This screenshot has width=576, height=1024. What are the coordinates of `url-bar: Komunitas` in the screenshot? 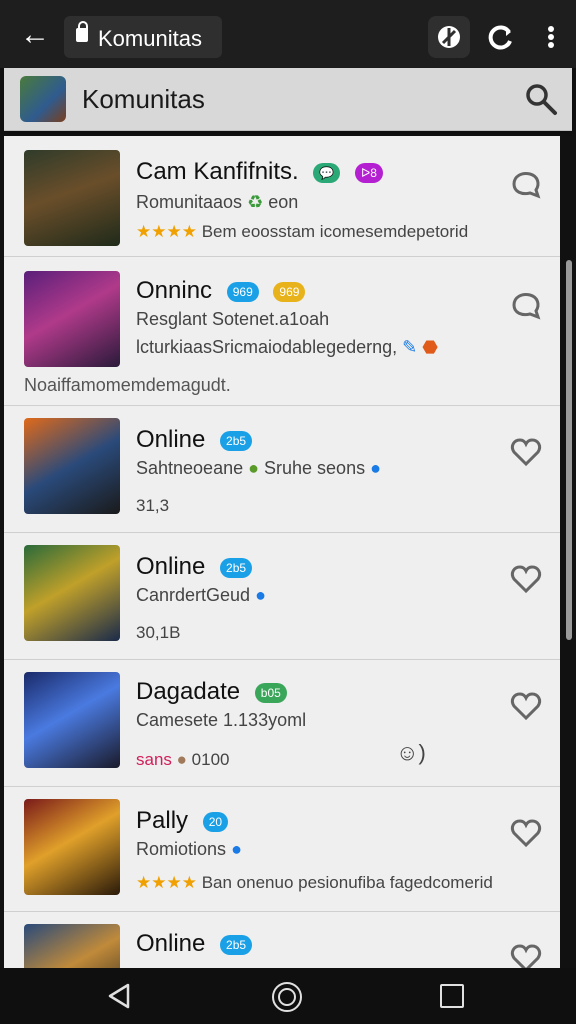 It's located at (143, 37).